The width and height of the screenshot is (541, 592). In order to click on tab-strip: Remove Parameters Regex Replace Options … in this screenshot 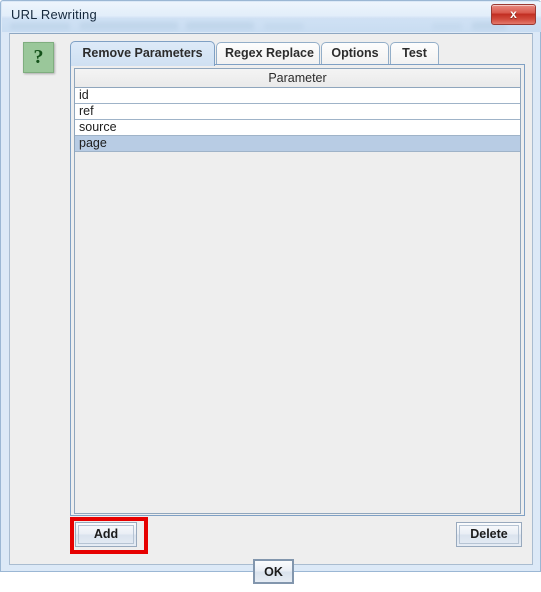, I will do `click(297, 53)`.